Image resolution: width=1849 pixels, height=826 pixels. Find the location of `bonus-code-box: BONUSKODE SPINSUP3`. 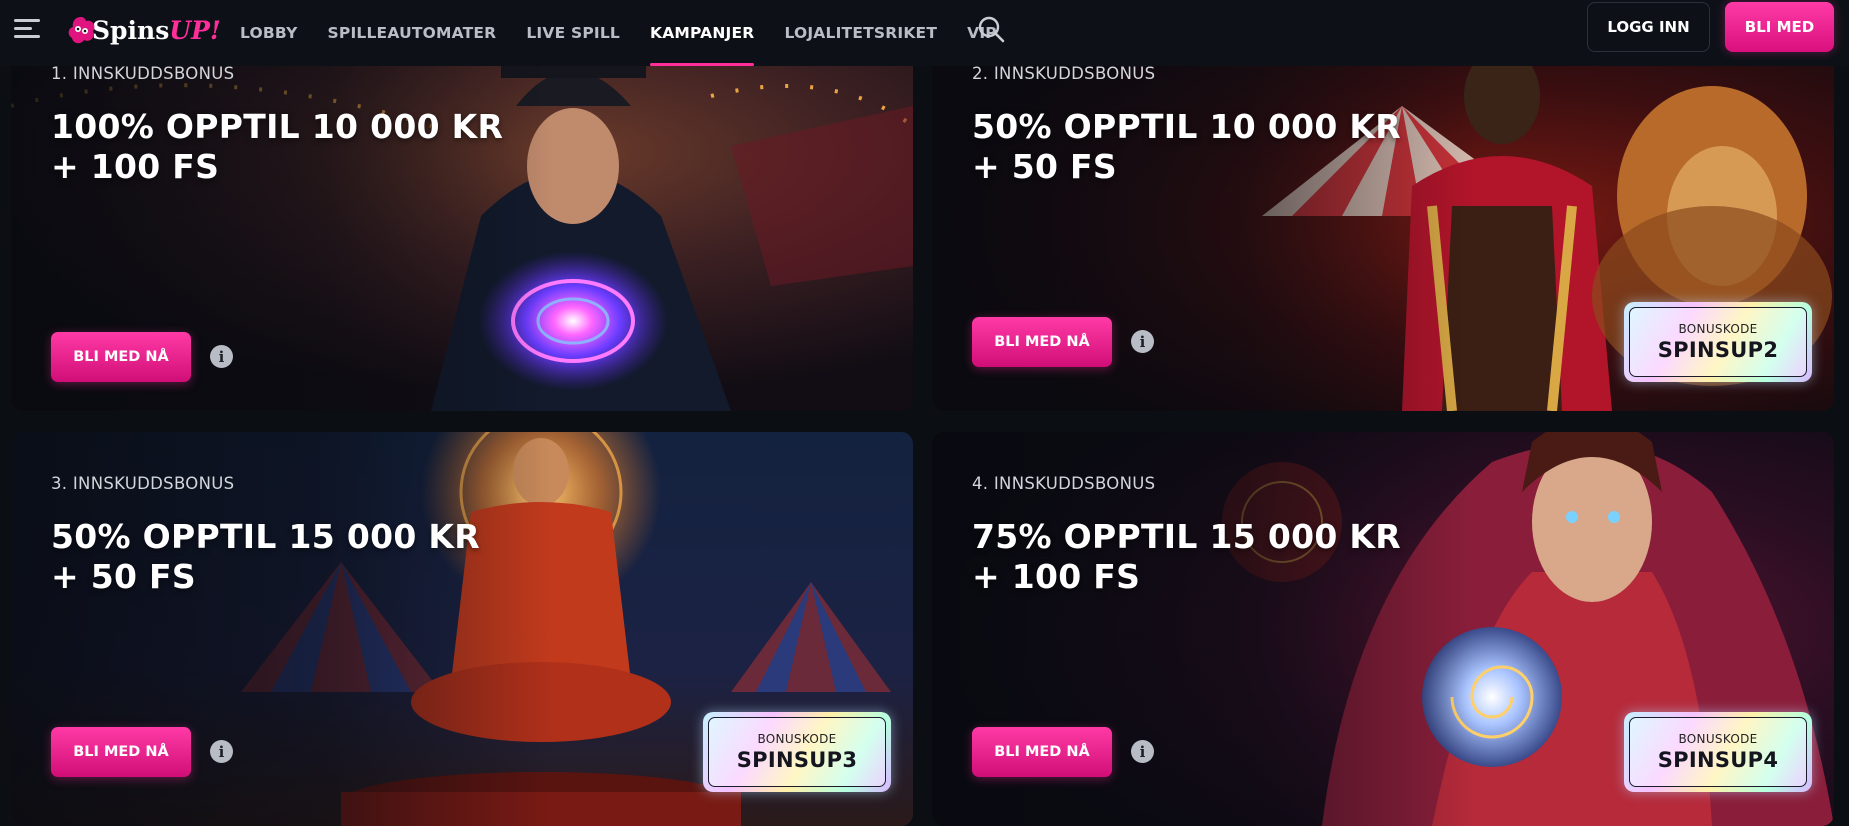

bonus-code-box: BONUSKODE SPINSUP3 is located at coordinates (797, 752).